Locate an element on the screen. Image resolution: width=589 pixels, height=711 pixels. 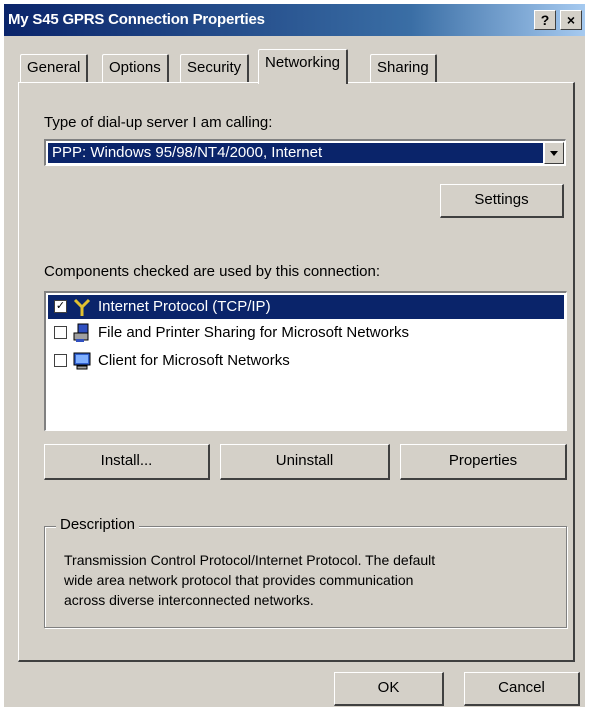
list-item-label: Client for Microsoft Networks is located at coordinates (194, 360).